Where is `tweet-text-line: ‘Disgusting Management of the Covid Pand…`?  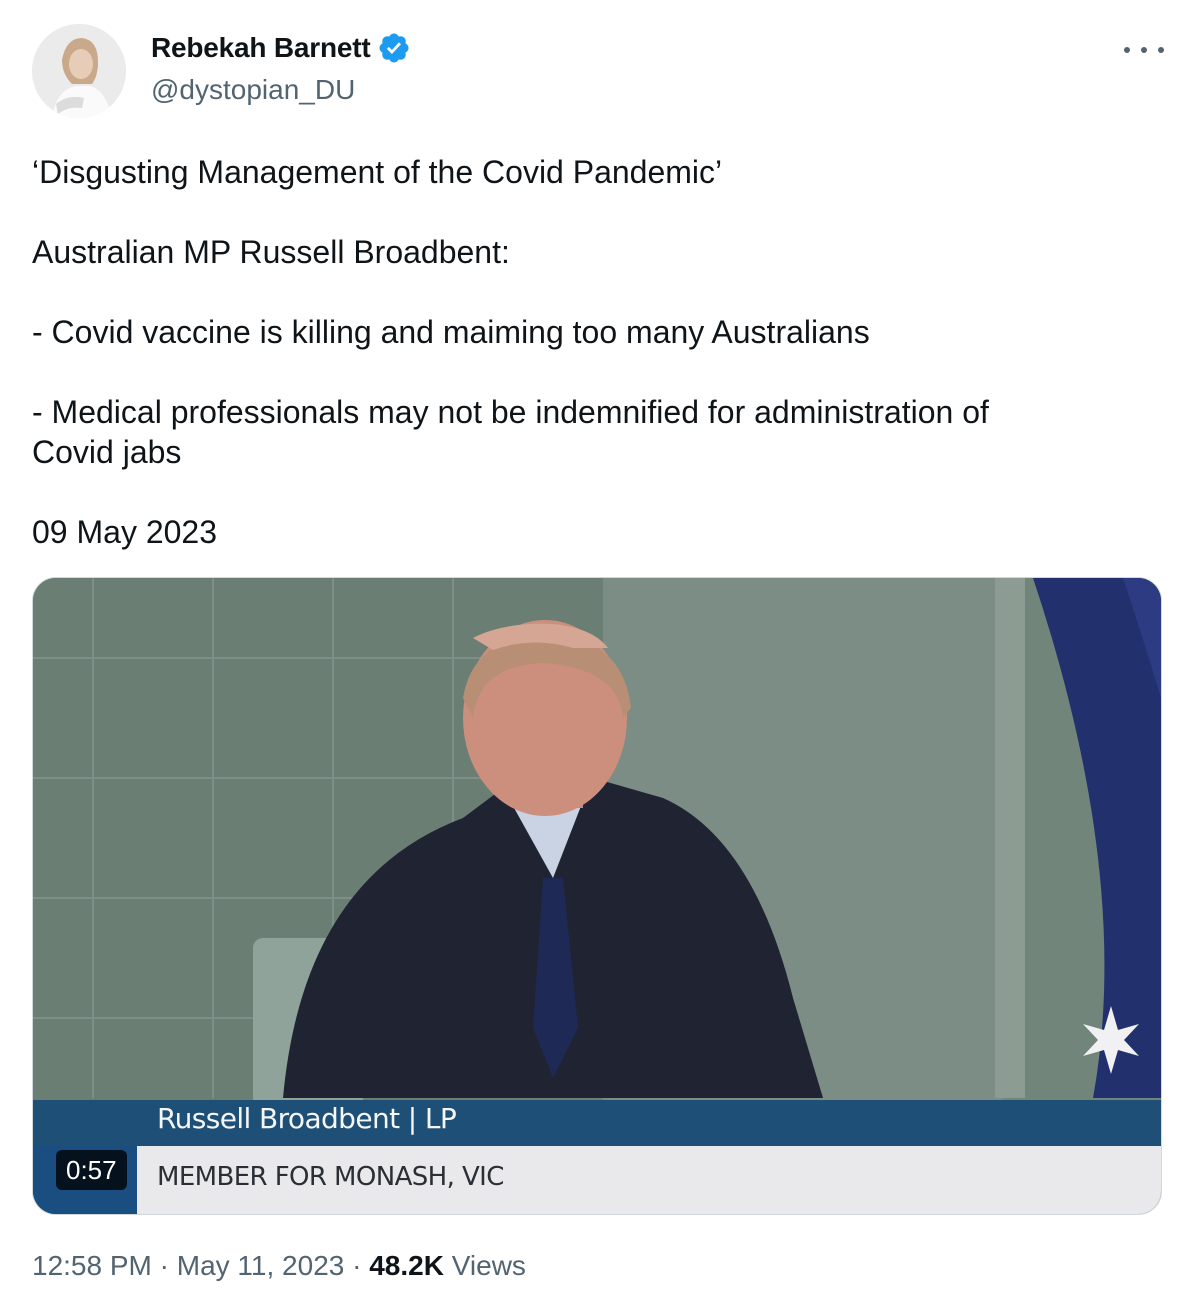
tweet-text-line: ‘Disgusting Management of the Covid Pand… is located at coordinates (377, 172).